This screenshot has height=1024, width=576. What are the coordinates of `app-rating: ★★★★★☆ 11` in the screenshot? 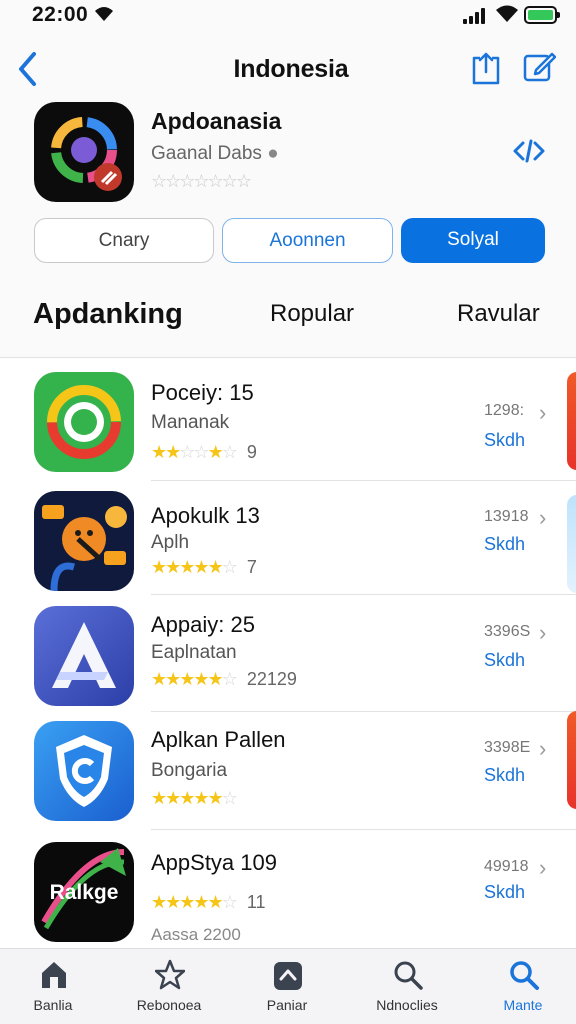 It's located at (208, 902).